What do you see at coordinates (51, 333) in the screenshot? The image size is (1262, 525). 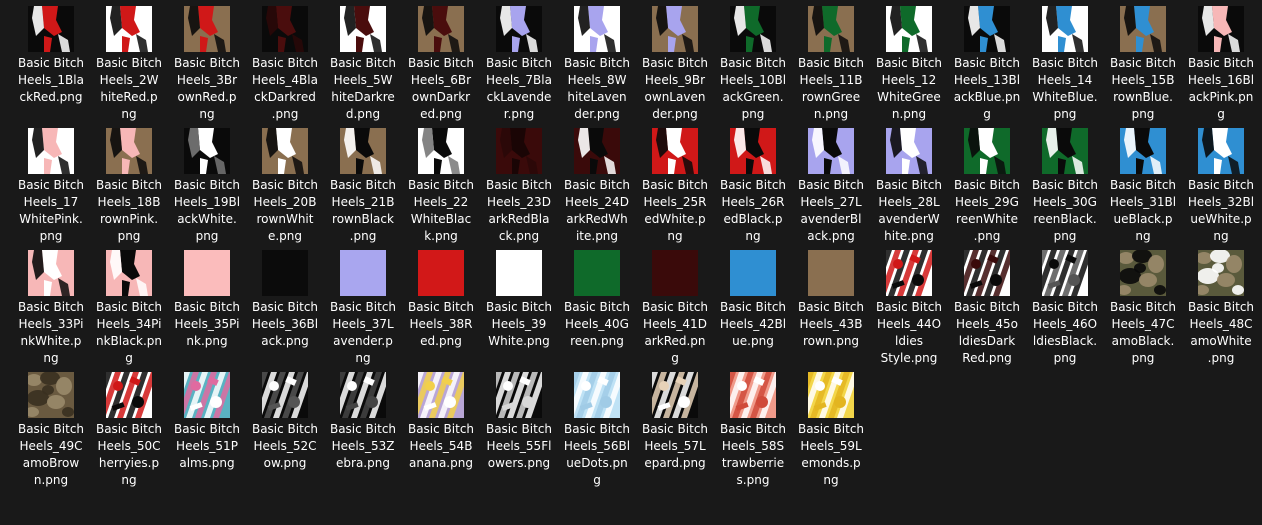 I see `file-name-label: Basic Bitch Heels_33Pi nkWhite.p ng` at bounding box center [51, 333].